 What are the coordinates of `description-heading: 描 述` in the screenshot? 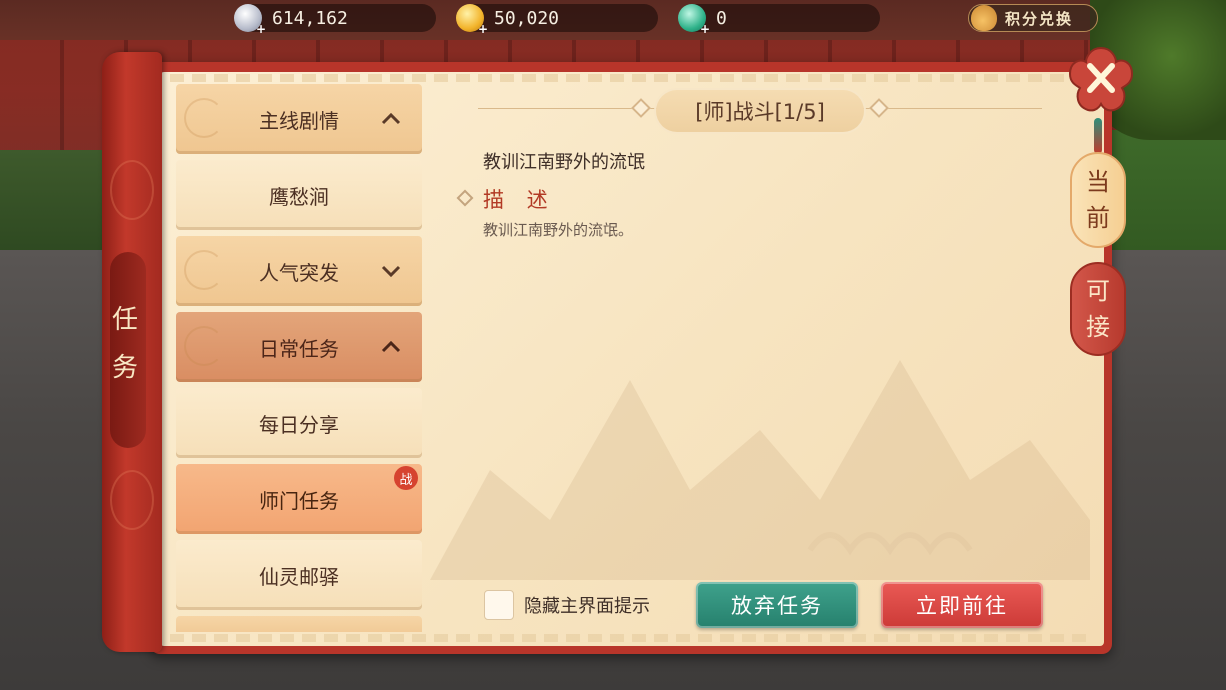 It's located at (519, 200).